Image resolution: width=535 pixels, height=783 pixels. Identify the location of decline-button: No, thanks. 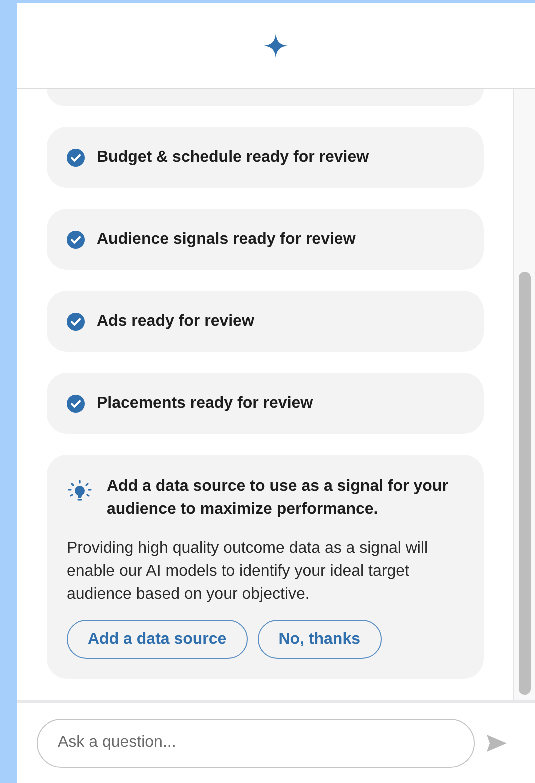
(320, 639).